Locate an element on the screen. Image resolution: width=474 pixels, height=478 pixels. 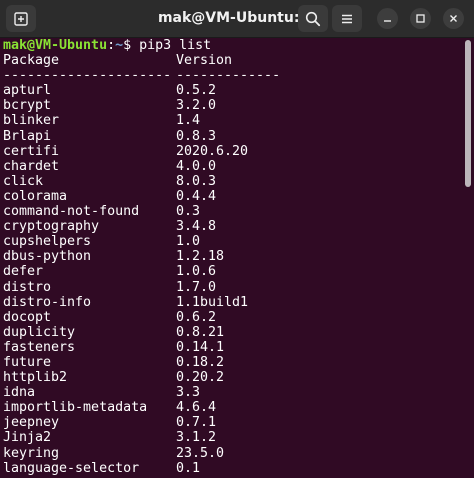
table-row: idna 3.3 is located at coordinates (231, 392).